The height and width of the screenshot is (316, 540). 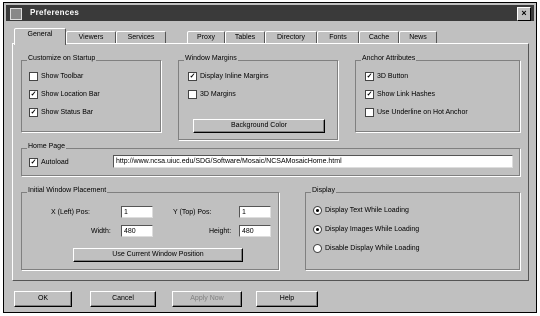 I want to click on inline-margins-checkbox: ✓ Display Inline Margins, so click(x=228, y=76).